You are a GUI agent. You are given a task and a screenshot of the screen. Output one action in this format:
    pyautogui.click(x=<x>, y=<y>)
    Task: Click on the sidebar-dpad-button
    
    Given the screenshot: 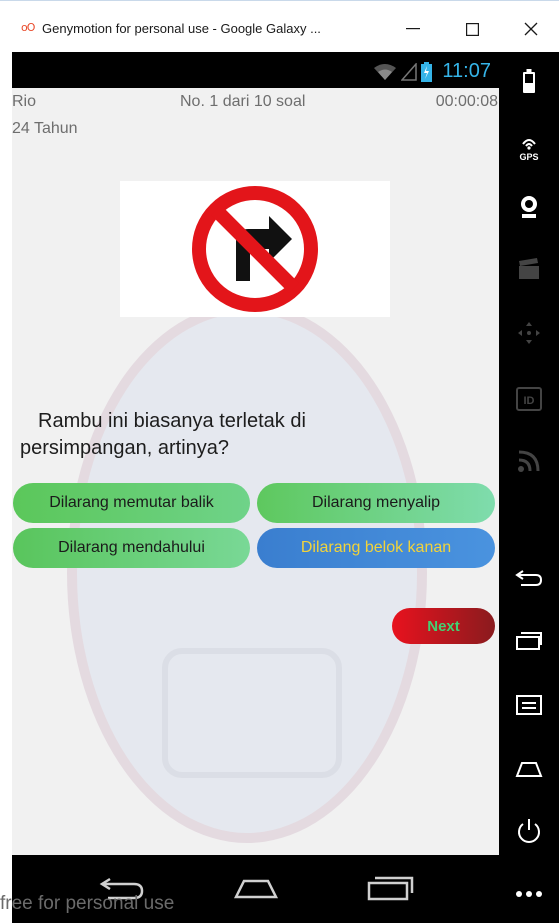 What is the action you would take?
    pyautogui.click(x=529, y=333)
    